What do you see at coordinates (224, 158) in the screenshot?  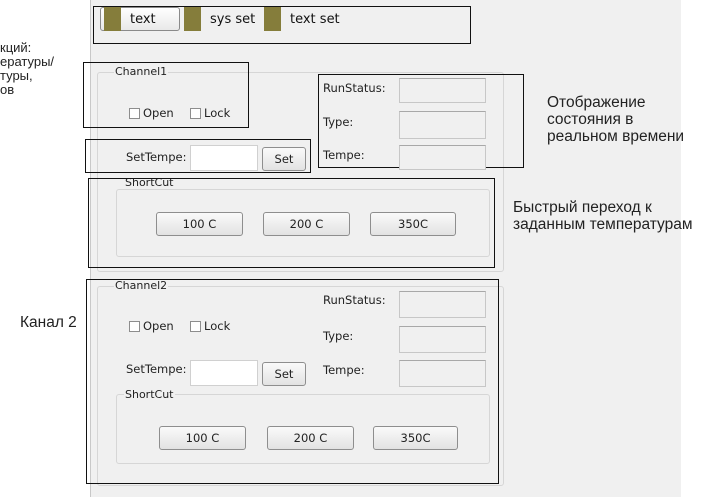 I see `channel1-settempe-input` at bounding box center [224, 158].